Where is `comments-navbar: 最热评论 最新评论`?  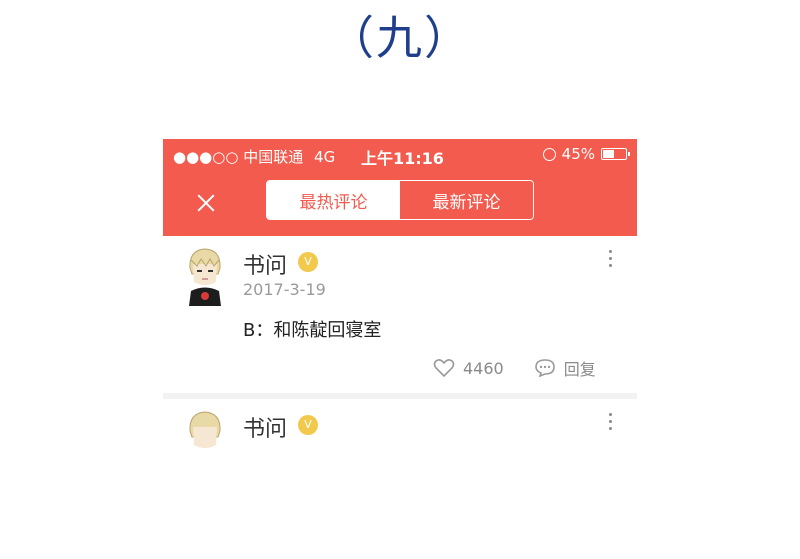
comments-navbar: 最热评论 最新评论 is located at coordinates (400, 204).